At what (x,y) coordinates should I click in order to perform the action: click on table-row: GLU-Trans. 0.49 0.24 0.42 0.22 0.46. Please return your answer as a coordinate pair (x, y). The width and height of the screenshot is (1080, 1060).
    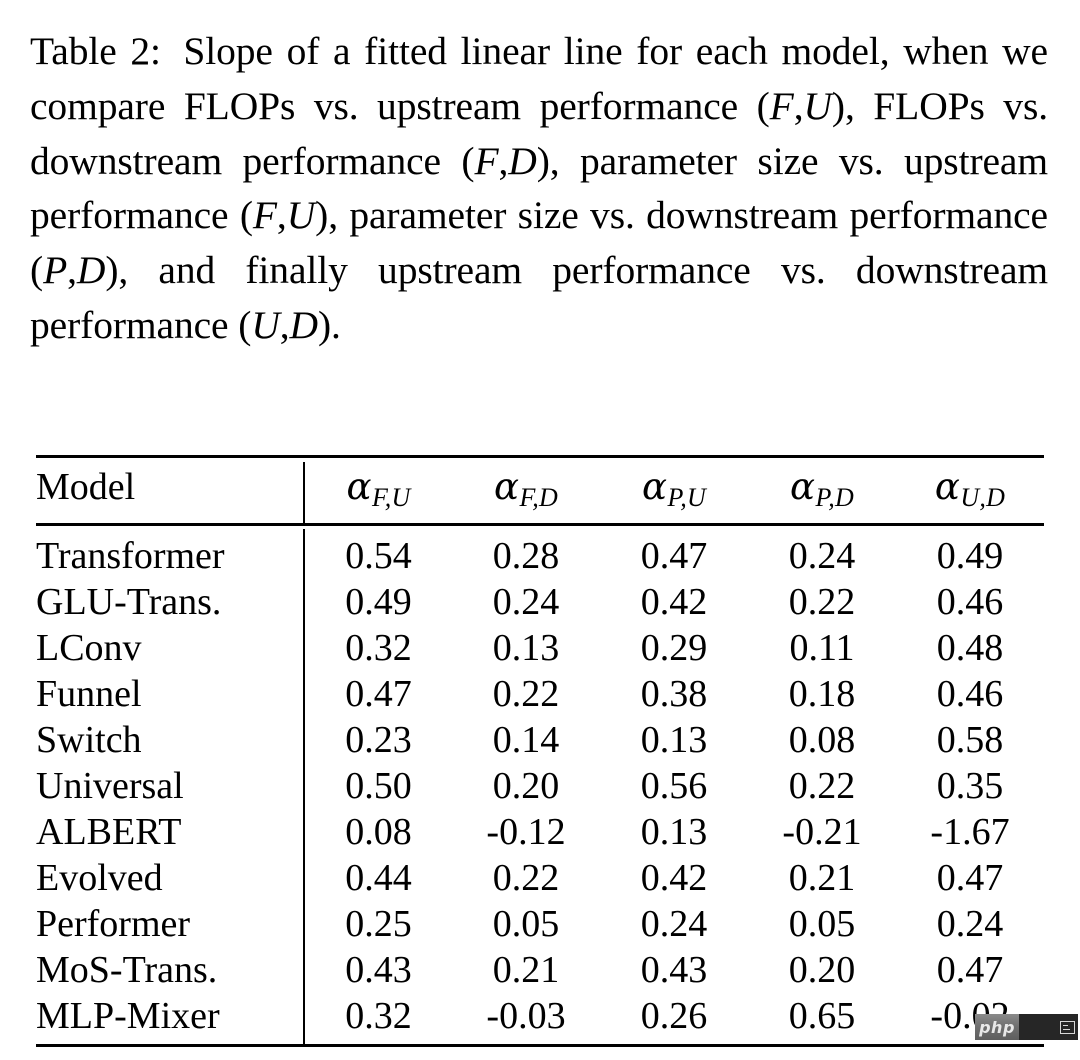
    Looking at the image, I should click on (540, 602).